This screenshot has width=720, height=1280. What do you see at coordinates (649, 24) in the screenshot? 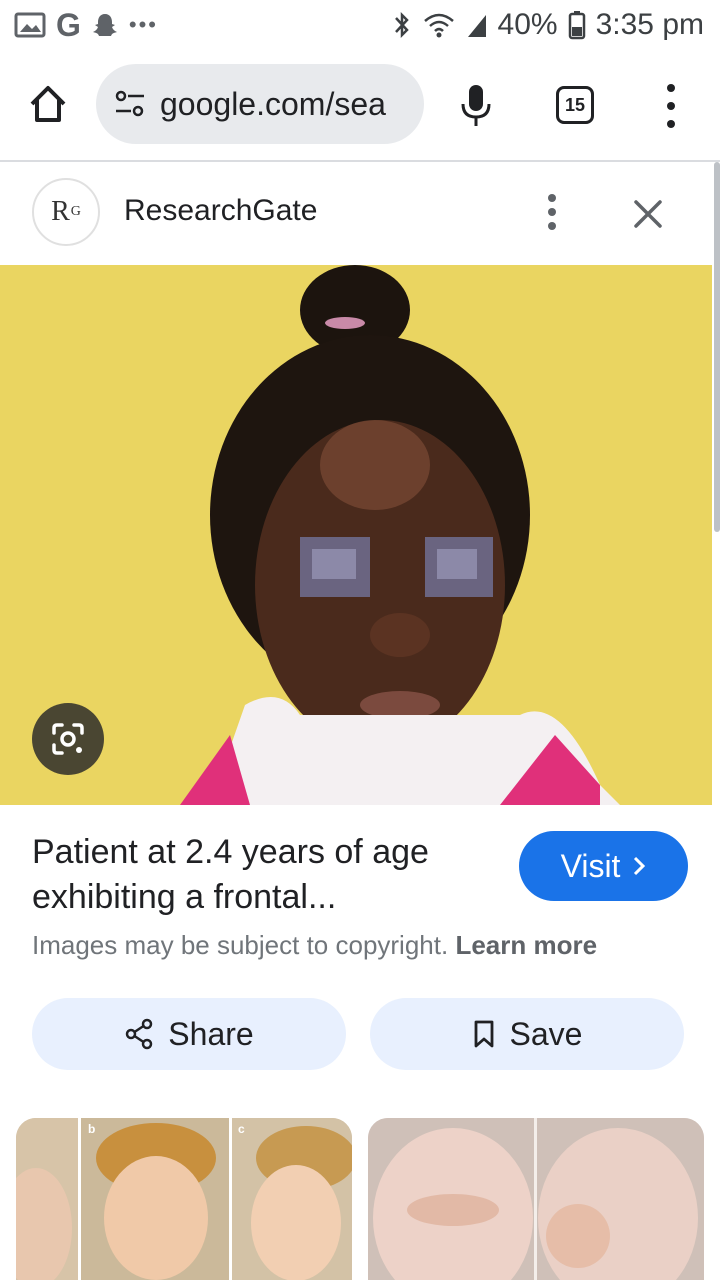
I see `clock: 3:35 pm` at bounding box center [649, 24].